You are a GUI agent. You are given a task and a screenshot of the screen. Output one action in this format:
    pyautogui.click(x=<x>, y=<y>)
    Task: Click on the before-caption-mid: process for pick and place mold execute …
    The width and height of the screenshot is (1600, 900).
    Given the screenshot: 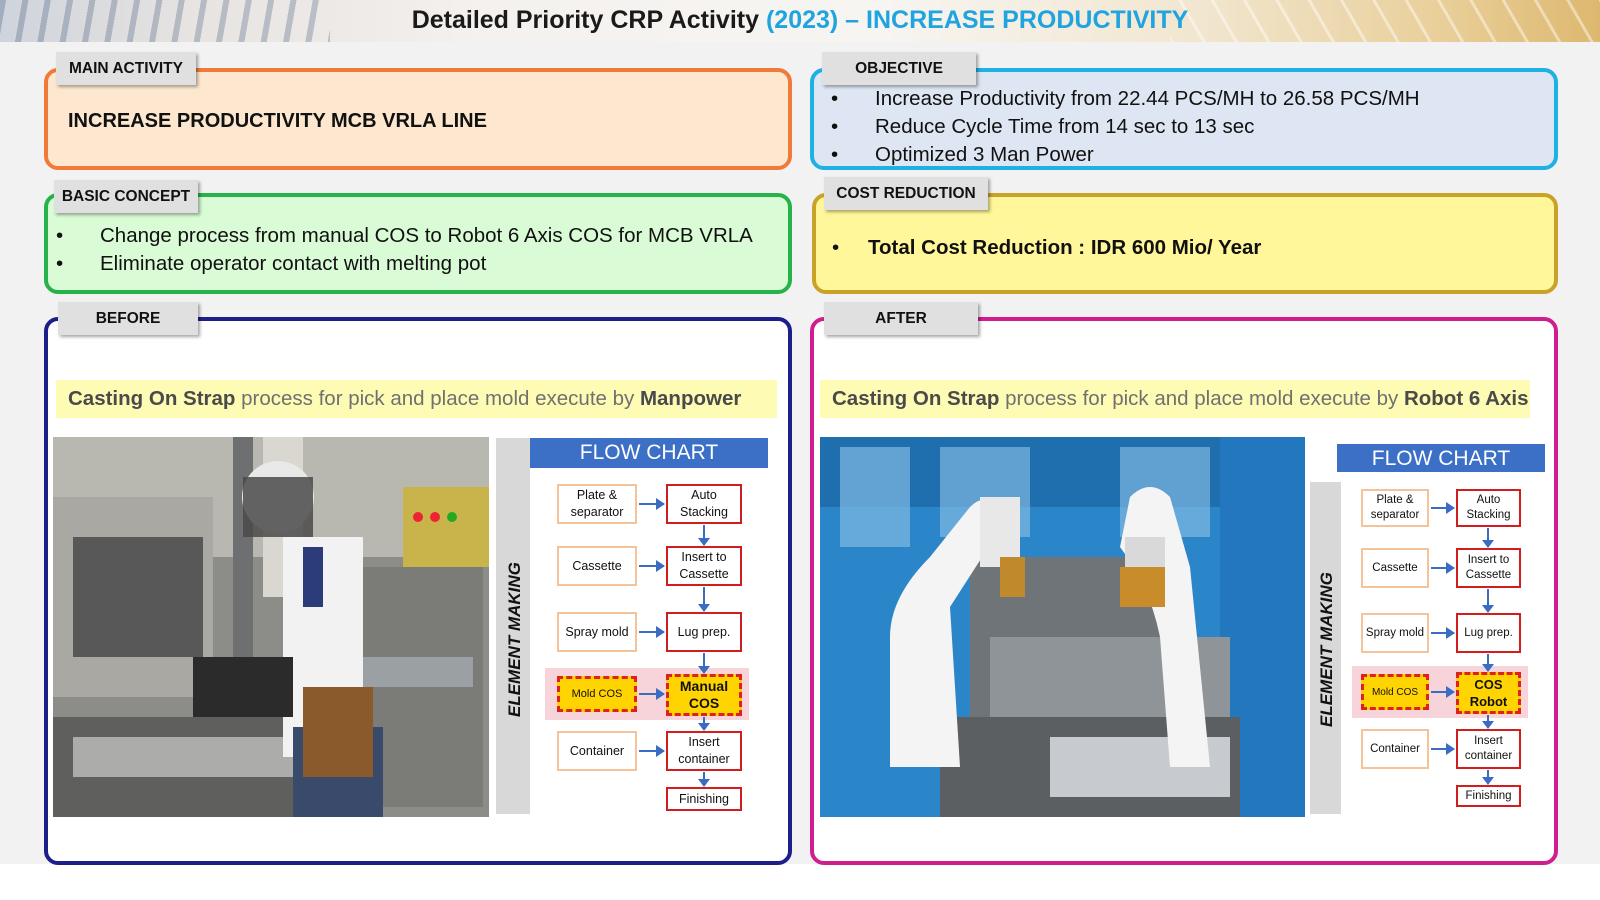 What is the action you would take?
    pyautogui.click(x=437, y=398)
    